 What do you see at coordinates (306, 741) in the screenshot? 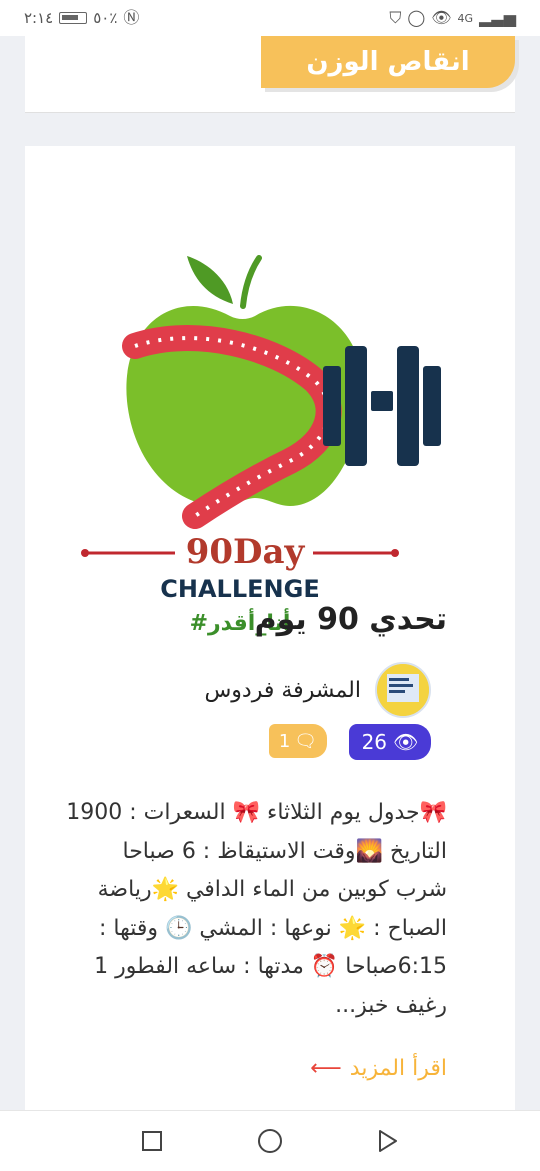
I see `comment-icon: 🗨` at bounding box center [306, 741].